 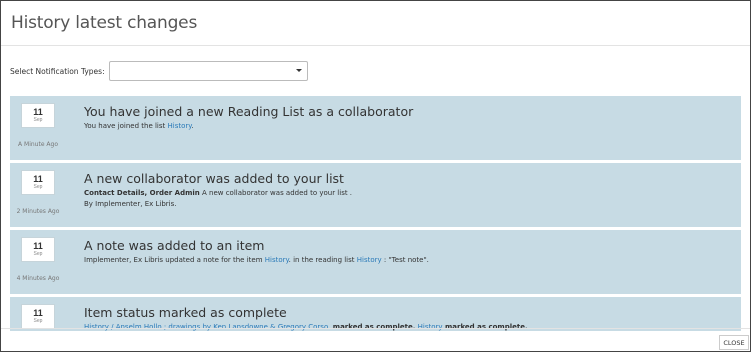 I want to click on notification-filter: Select Notification Types:, so click(x=375, y=71).